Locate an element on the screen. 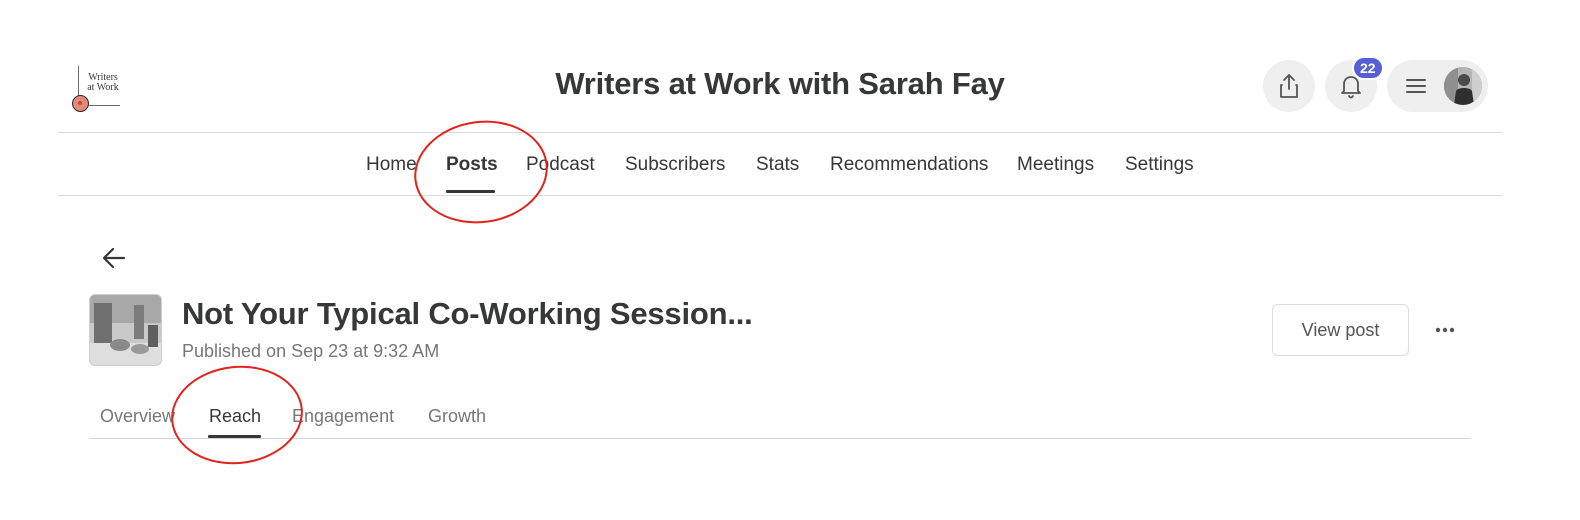 The width and height of the screenshot is (1580, 520). user-menu-button is located at coordinates (1437, 86).